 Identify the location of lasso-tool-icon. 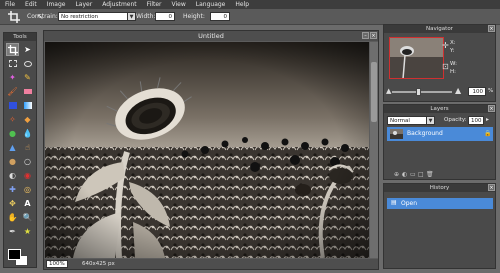
(27, 63).